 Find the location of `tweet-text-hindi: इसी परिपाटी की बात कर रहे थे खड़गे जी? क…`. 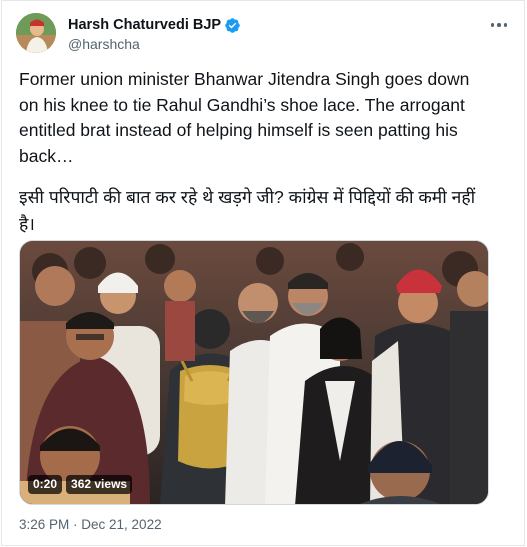

tweet-text-hindi: इसी परिपाटी की बात कर रहे थे खड़गे जी? क… is located at coordinates (247, 210).